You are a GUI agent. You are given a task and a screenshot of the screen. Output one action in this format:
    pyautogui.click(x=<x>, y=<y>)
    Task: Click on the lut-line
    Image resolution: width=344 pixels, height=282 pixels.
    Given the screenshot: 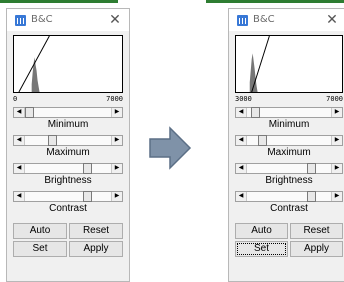 What is the action you would take?
    pyautogui.click(x=260, y=64)
    